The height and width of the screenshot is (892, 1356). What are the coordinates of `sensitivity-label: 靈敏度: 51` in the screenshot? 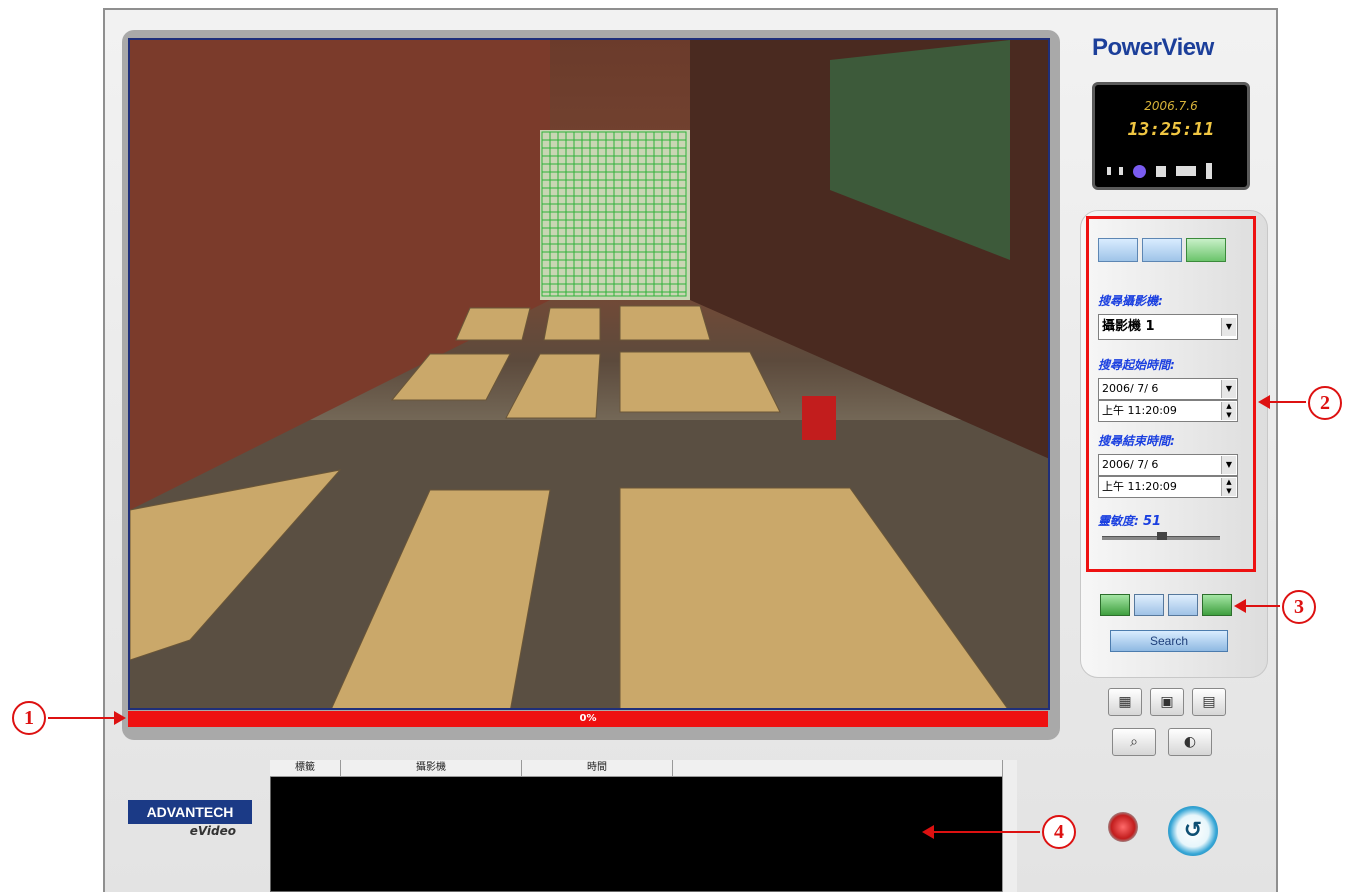 It's located at (1129, 520).